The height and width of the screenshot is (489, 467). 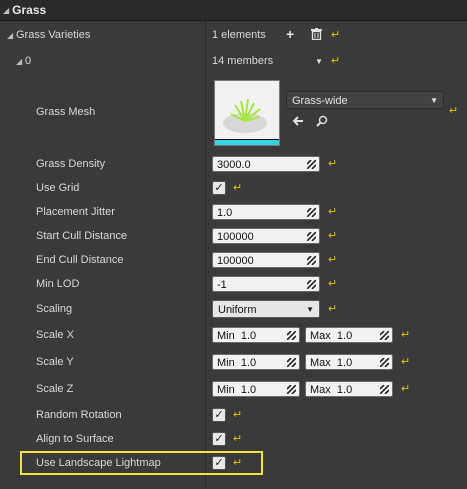 I want to click on members-count: 14 members, so click(x=243, y=61).